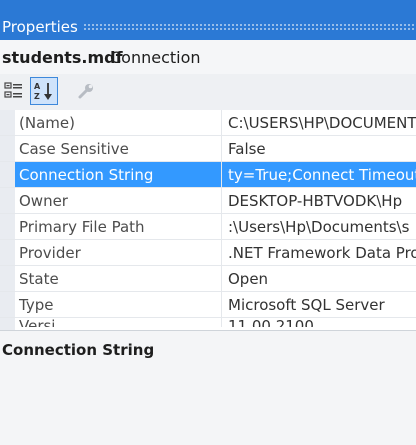 Image resolution: width=416 pixels, height=445 pixels. What do you see at coordinates (319, 226) in the screenshot?
I see `property-value: :\Users\Hp\Documents\s` at bounding box center [319, 226].